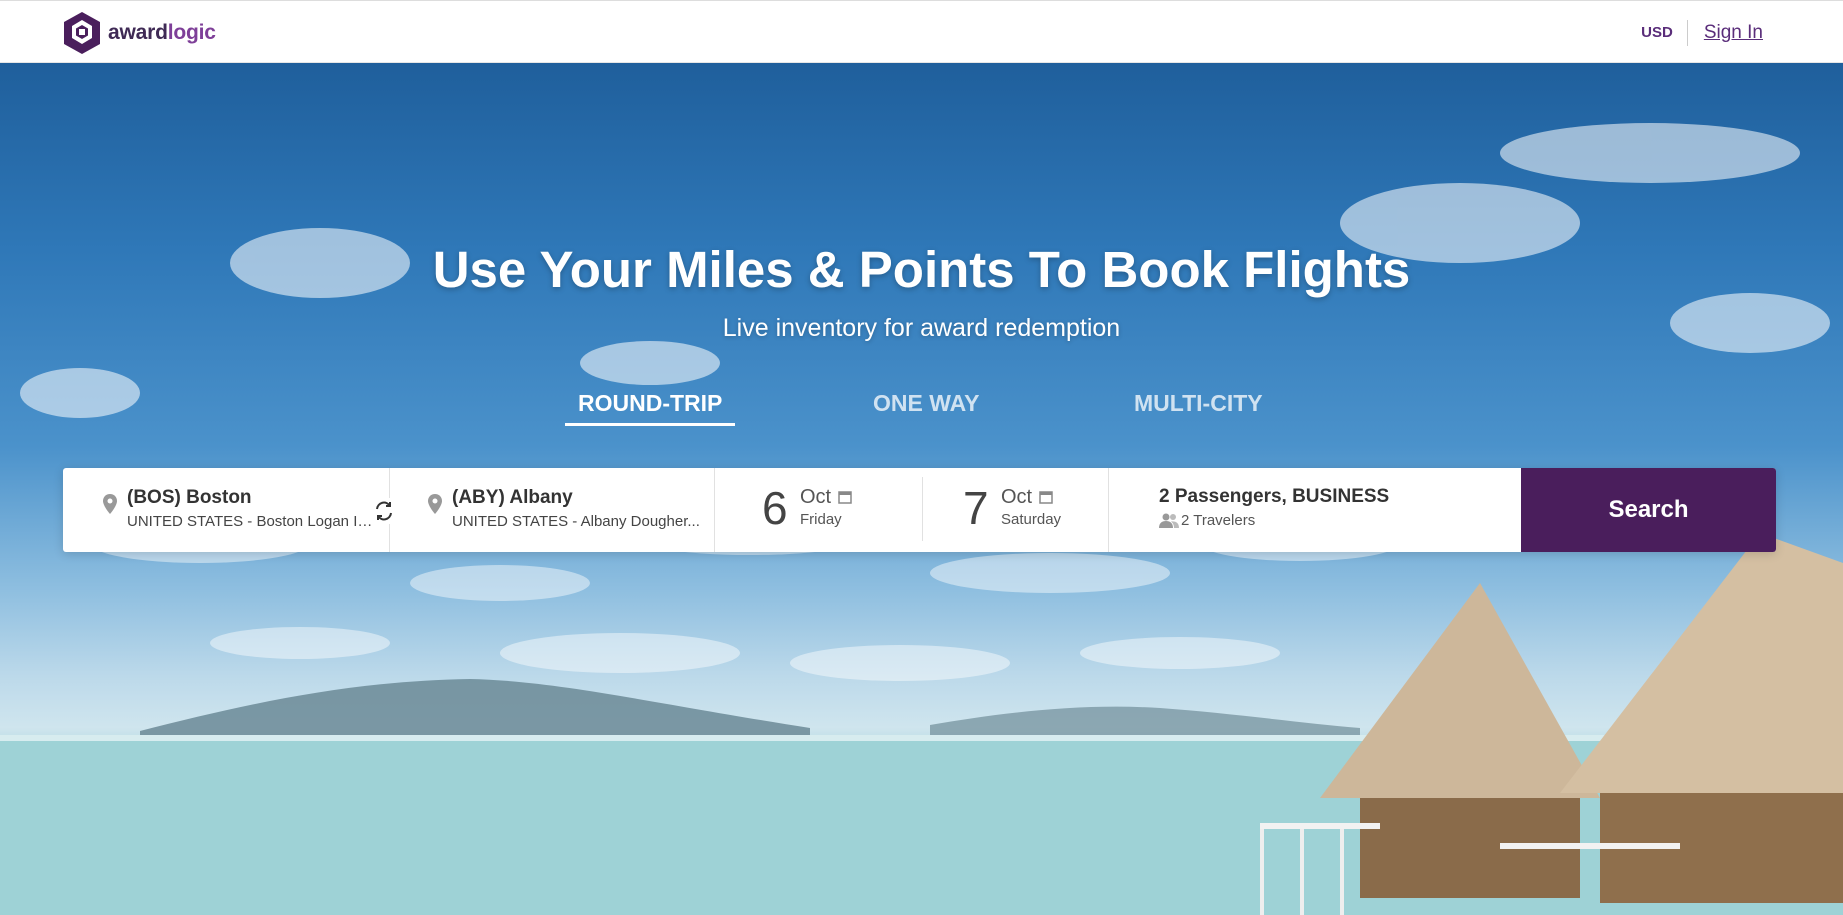  Describe the element at coordinates (926, 403) in the screenshot. I see `tab-one-way: ONE WAY` at that location.